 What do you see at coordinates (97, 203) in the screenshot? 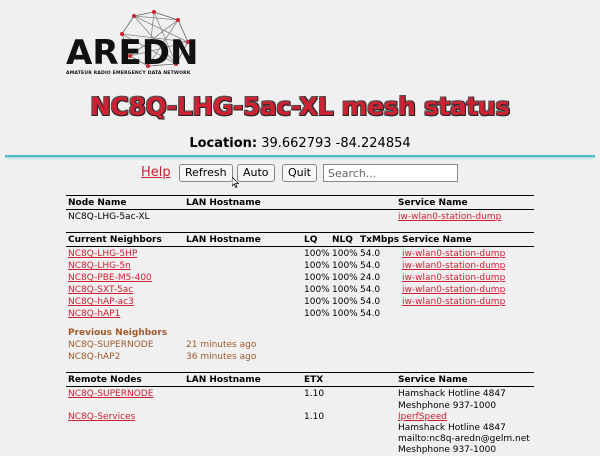
I see `col-node-name: Node Name` at bounding box center [97, 203].